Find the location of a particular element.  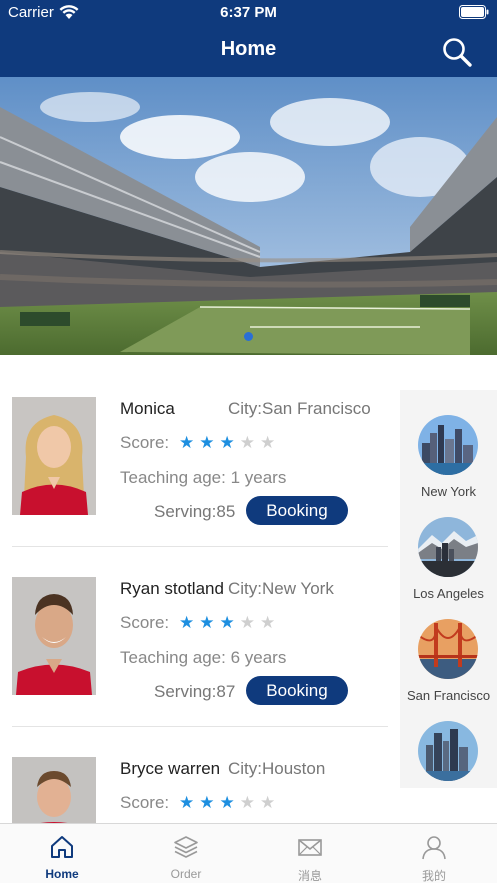

city-item-new-york: New York is located at coordinates (448, 465).